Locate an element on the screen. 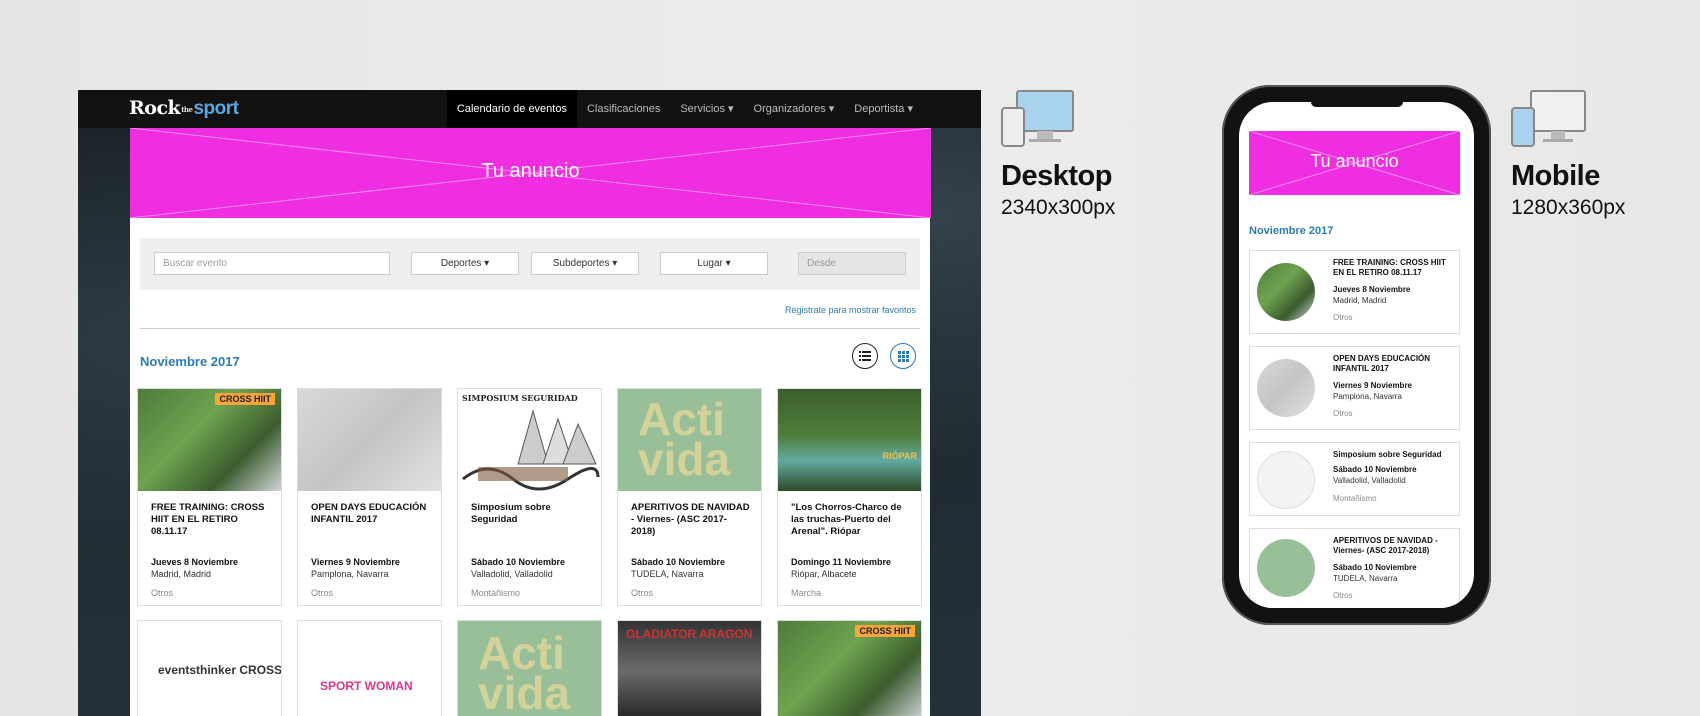 The width and height of the screenshot is (1700, 716). event-date: Domingo 11 Noviembre is located at coordinates (841, 562).